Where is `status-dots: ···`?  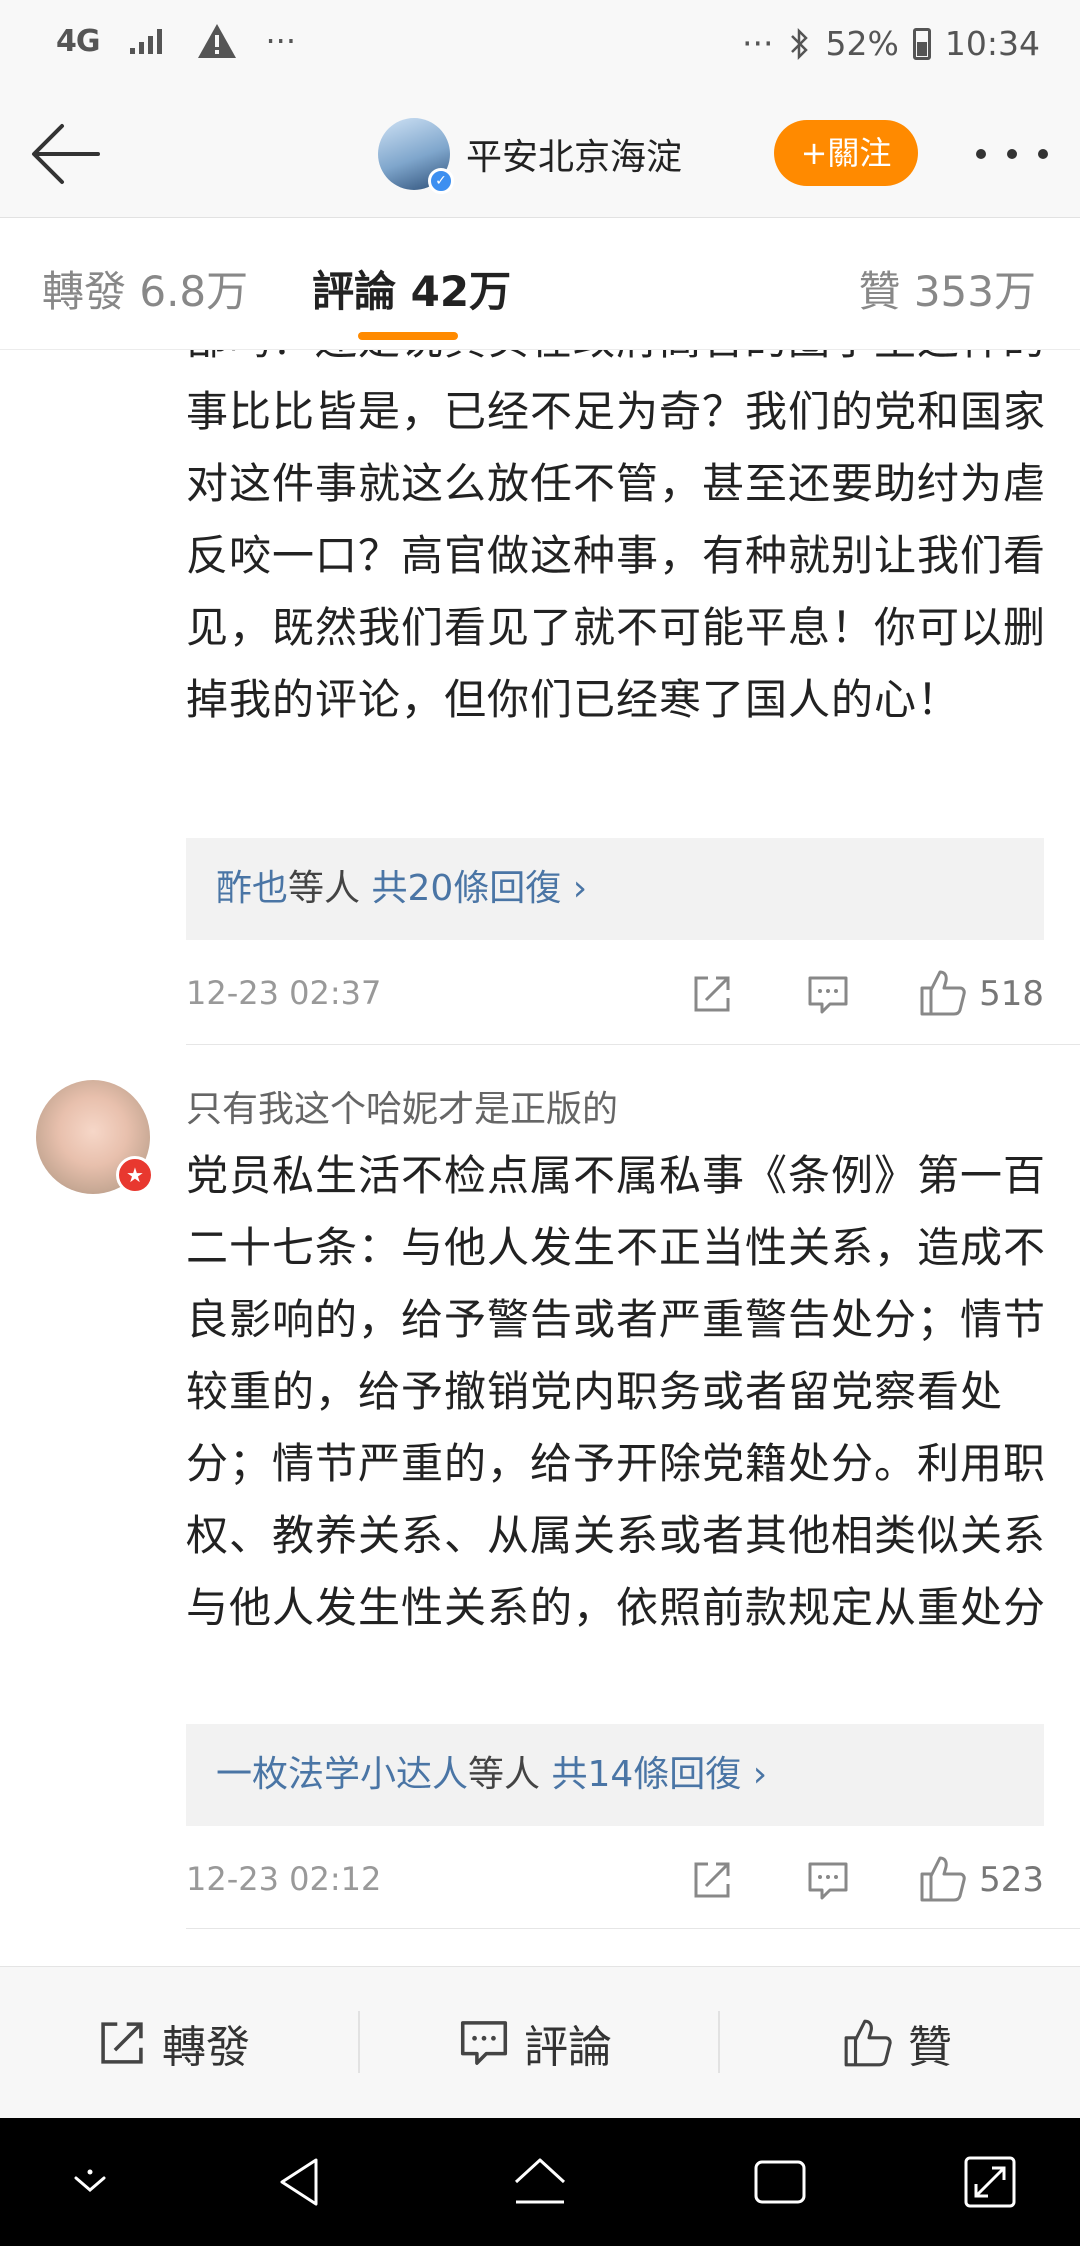 status-dots: ··· is located at coordinates (758, 43).